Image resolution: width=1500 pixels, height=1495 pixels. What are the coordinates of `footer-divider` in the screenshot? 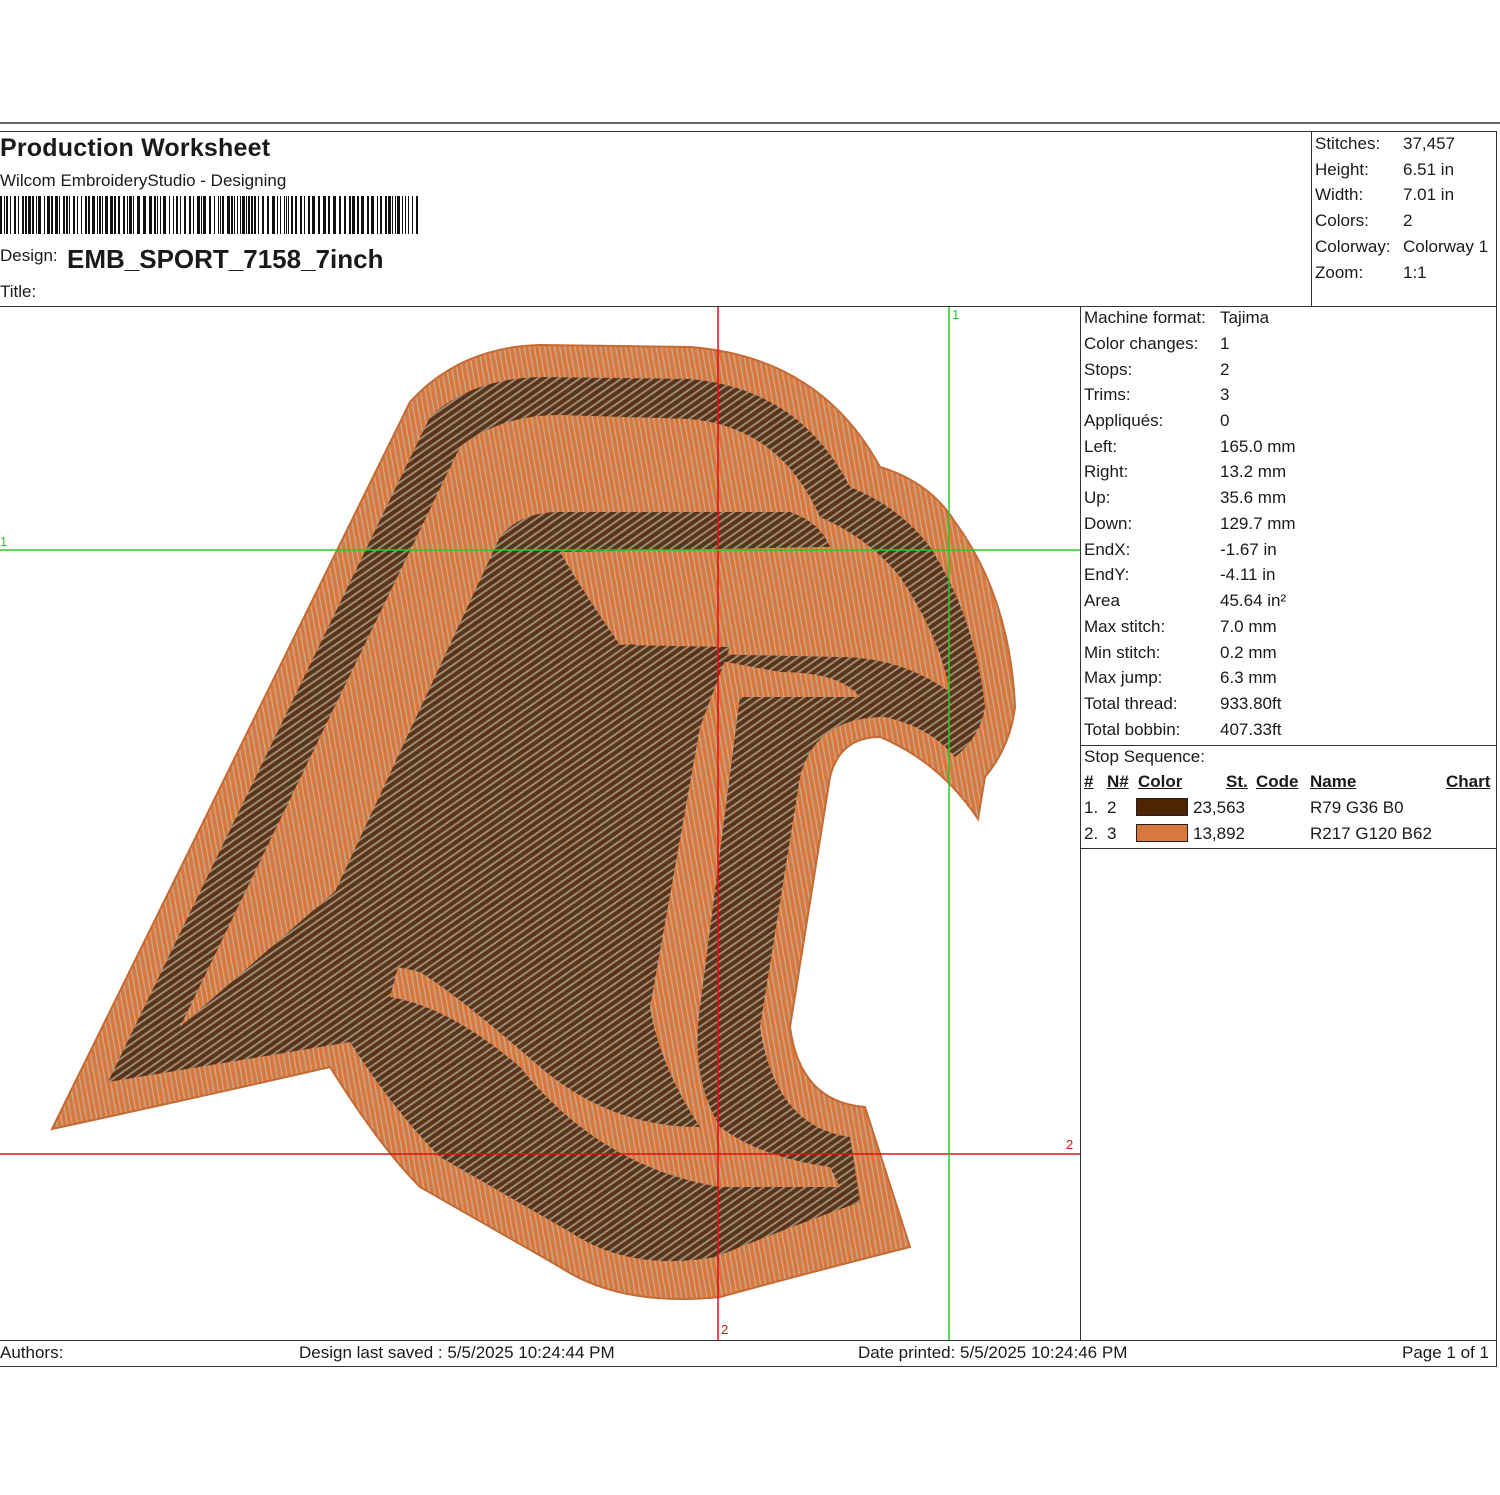 It's located at (748, 1340).